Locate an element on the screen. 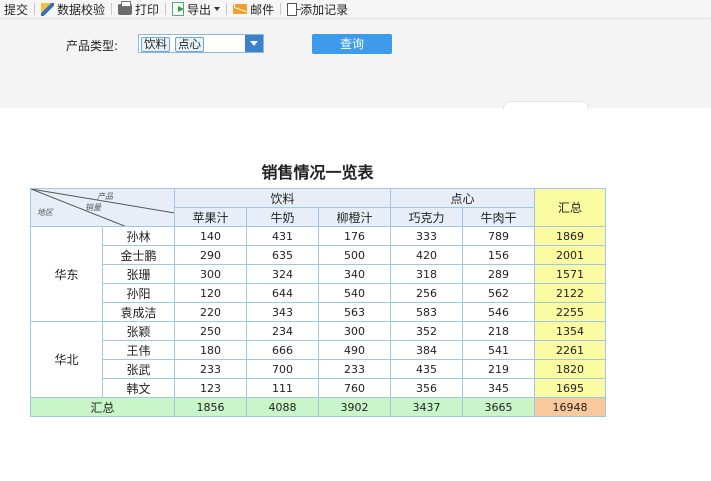 The height and width of the screenshot is (481, 711). value-cell: 343 is located at coordinates (282, 312).